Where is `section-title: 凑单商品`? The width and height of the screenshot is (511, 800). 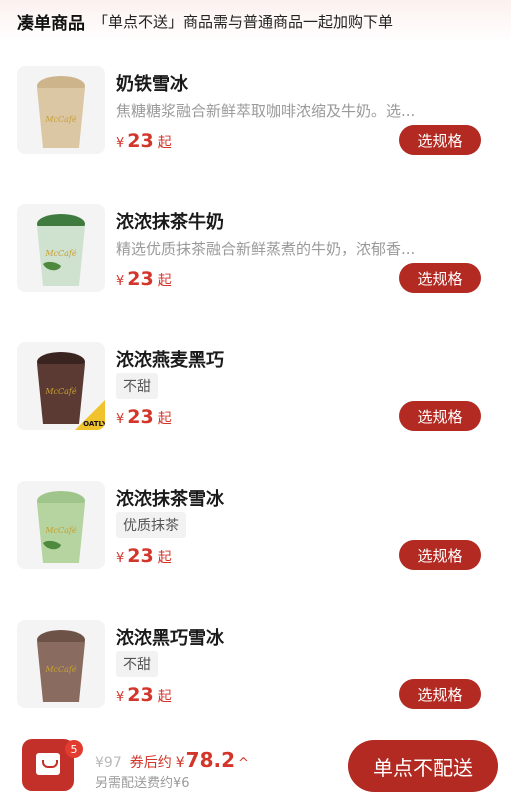 section-title: 凑单商品 is located at coordinates (51, 23).